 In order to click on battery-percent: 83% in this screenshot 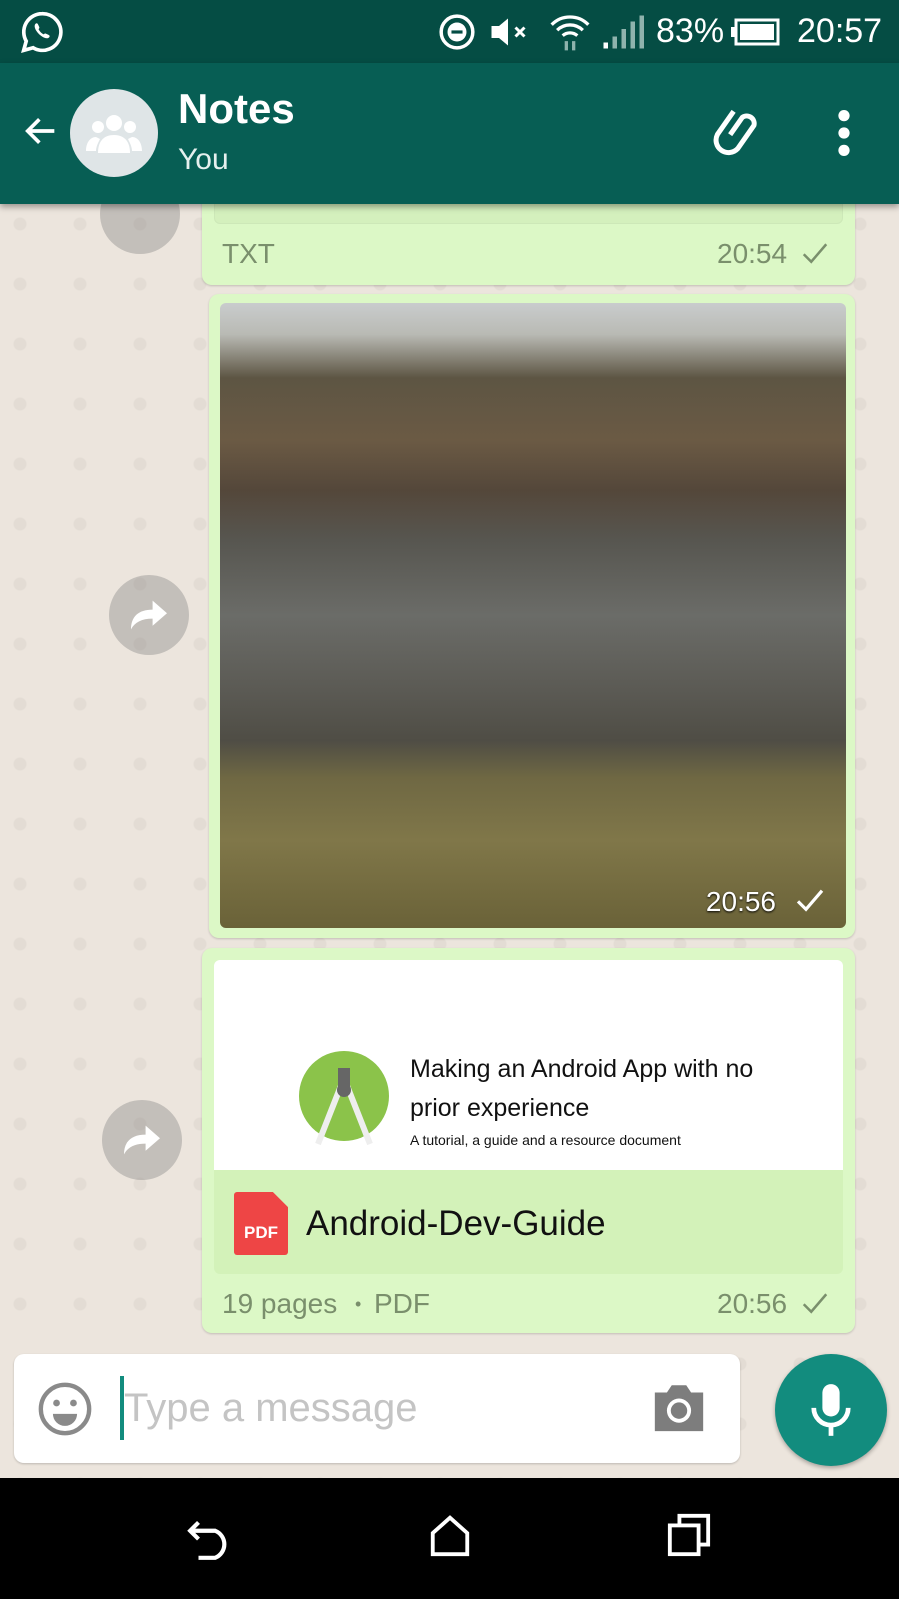, I will do `click(690, 31)`.